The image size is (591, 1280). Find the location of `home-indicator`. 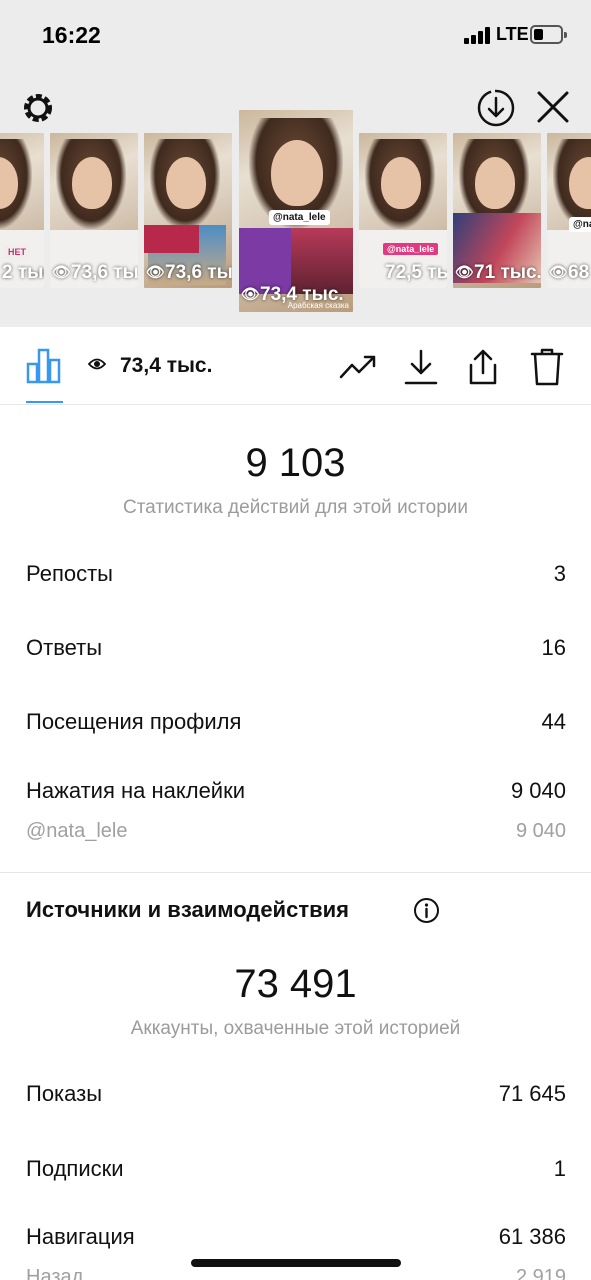

home-indicator is located at coordinates (296, 1263).